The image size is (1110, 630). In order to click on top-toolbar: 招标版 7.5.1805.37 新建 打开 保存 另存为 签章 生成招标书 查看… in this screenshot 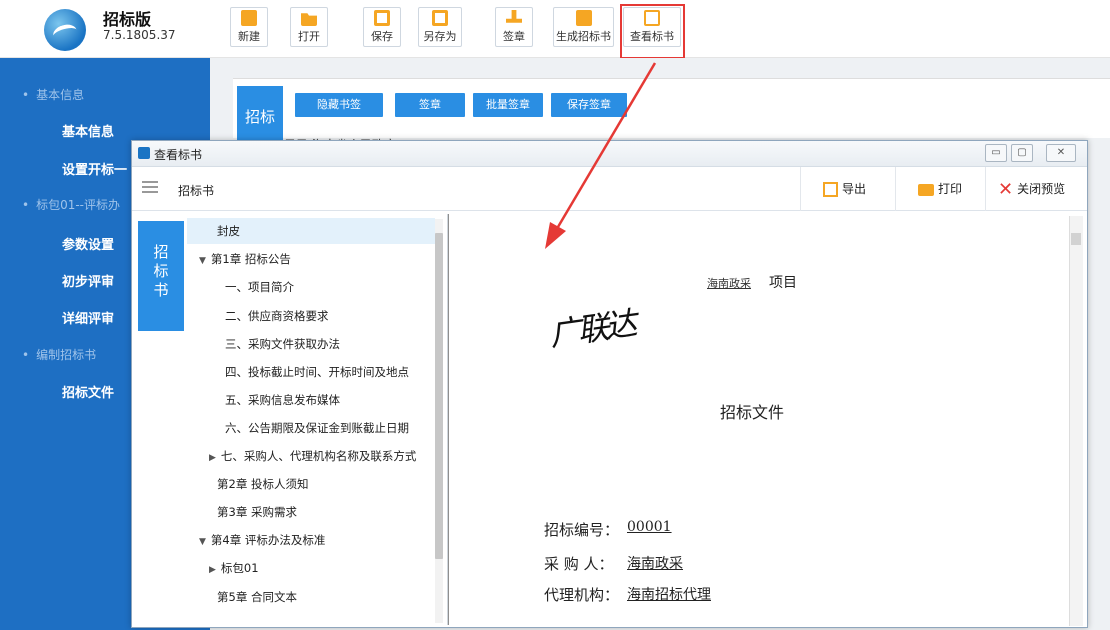, I will do `click(555, 29)`.